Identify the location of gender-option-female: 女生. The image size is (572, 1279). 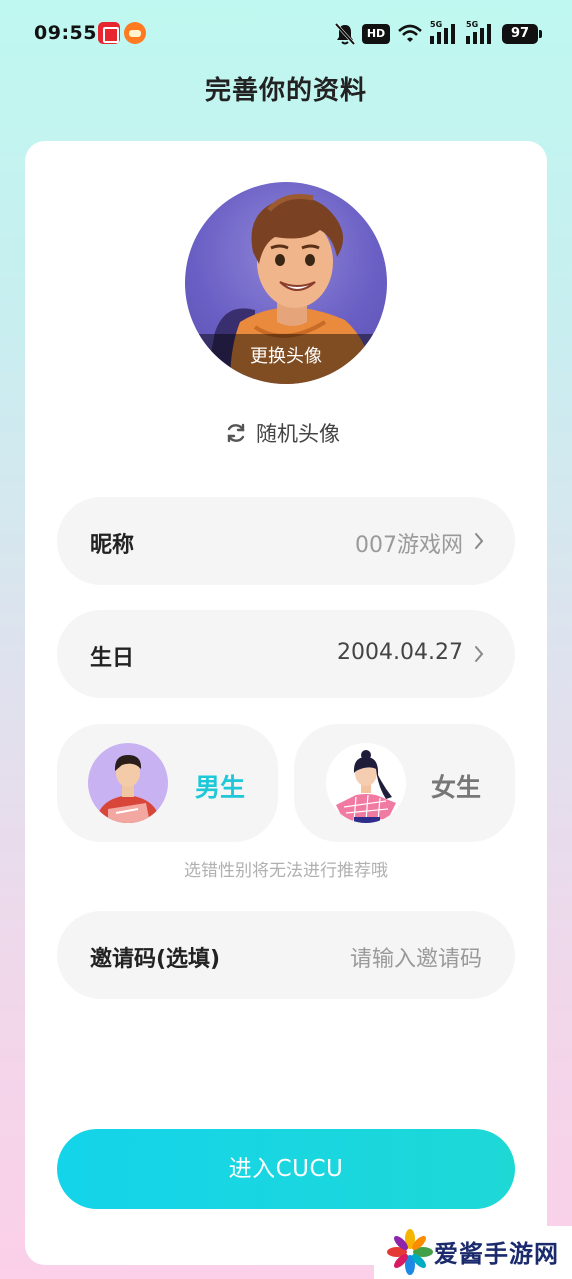
(404, 783).